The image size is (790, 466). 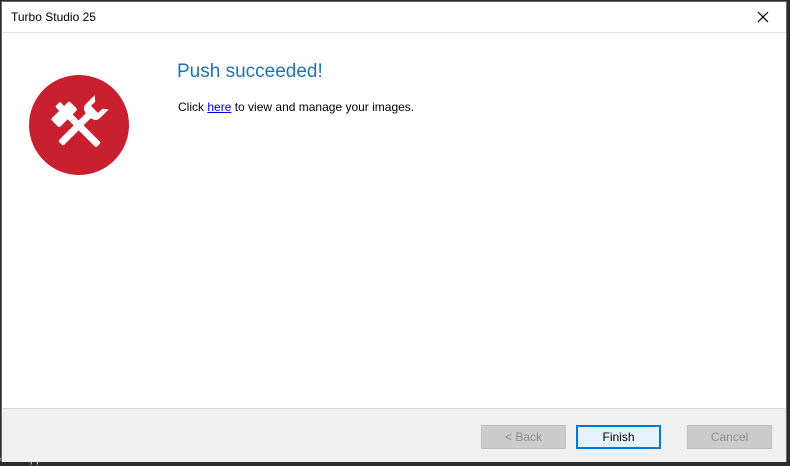 What do you see at coordinates (219, 107) in the screenshot?
I see `manage-images-link: here` at bounding box center [219, 107].